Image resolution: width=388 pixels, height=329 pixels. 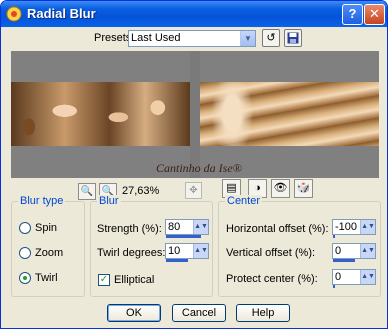 What do you see at coordinates (87, 191) in the screenshot?
I see `zoom-out-icon: 🔍` at bounding box center [87, 191].